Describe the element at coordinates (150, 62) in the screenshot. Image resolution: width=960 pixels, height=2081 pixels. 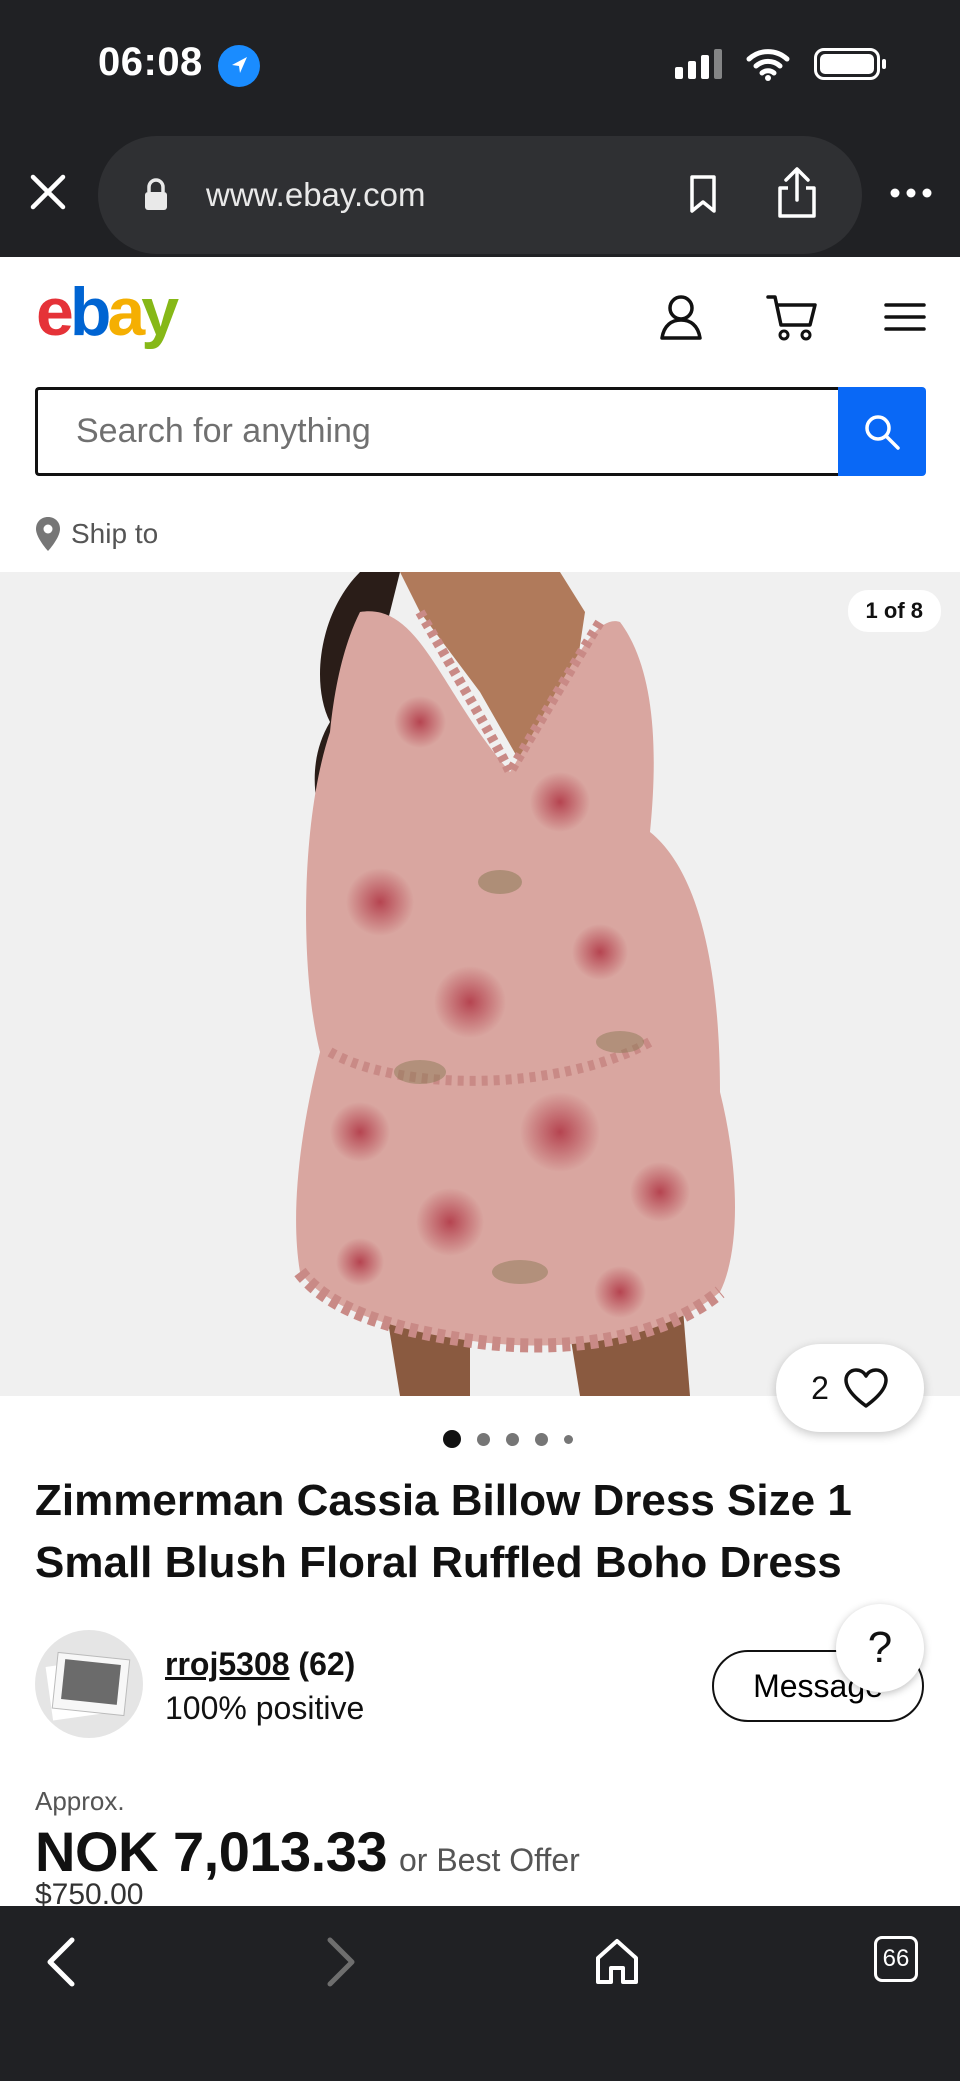
I see `status-time: 06:08` at that location.